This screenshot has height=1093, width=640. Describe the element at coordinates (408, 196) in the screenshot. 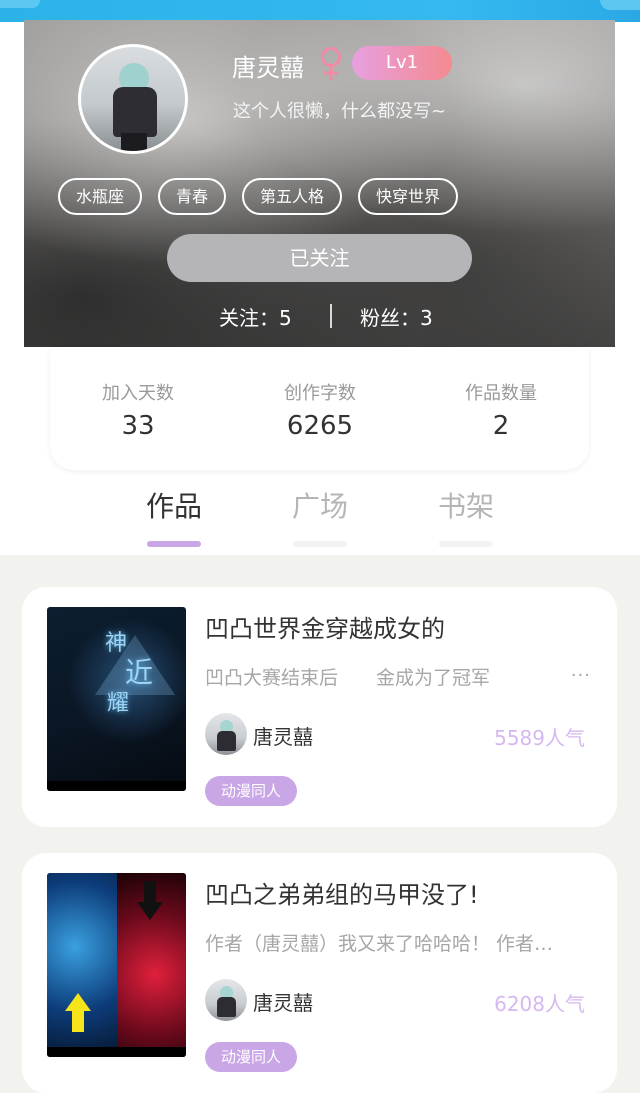

I see `profile-tag: 快穿世界` at that location.